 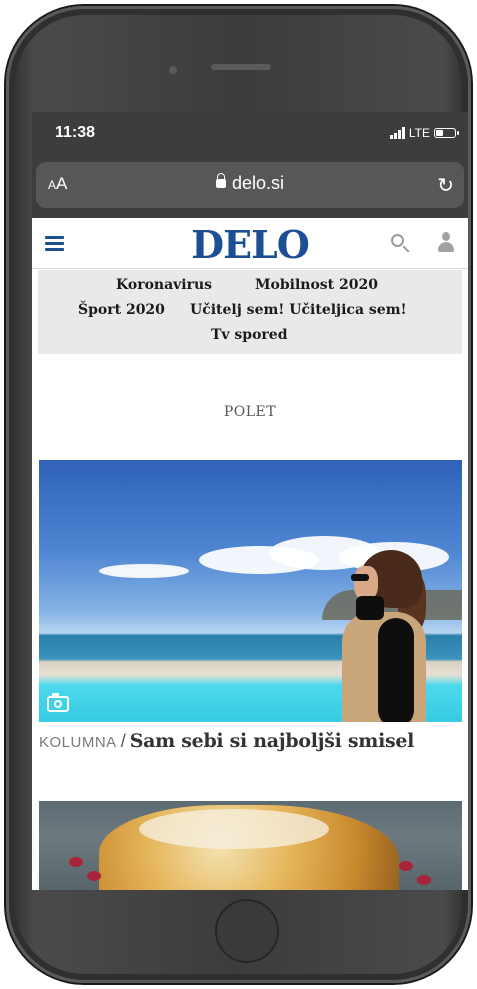 I want to click on home-button, so click(x=247, y=931).